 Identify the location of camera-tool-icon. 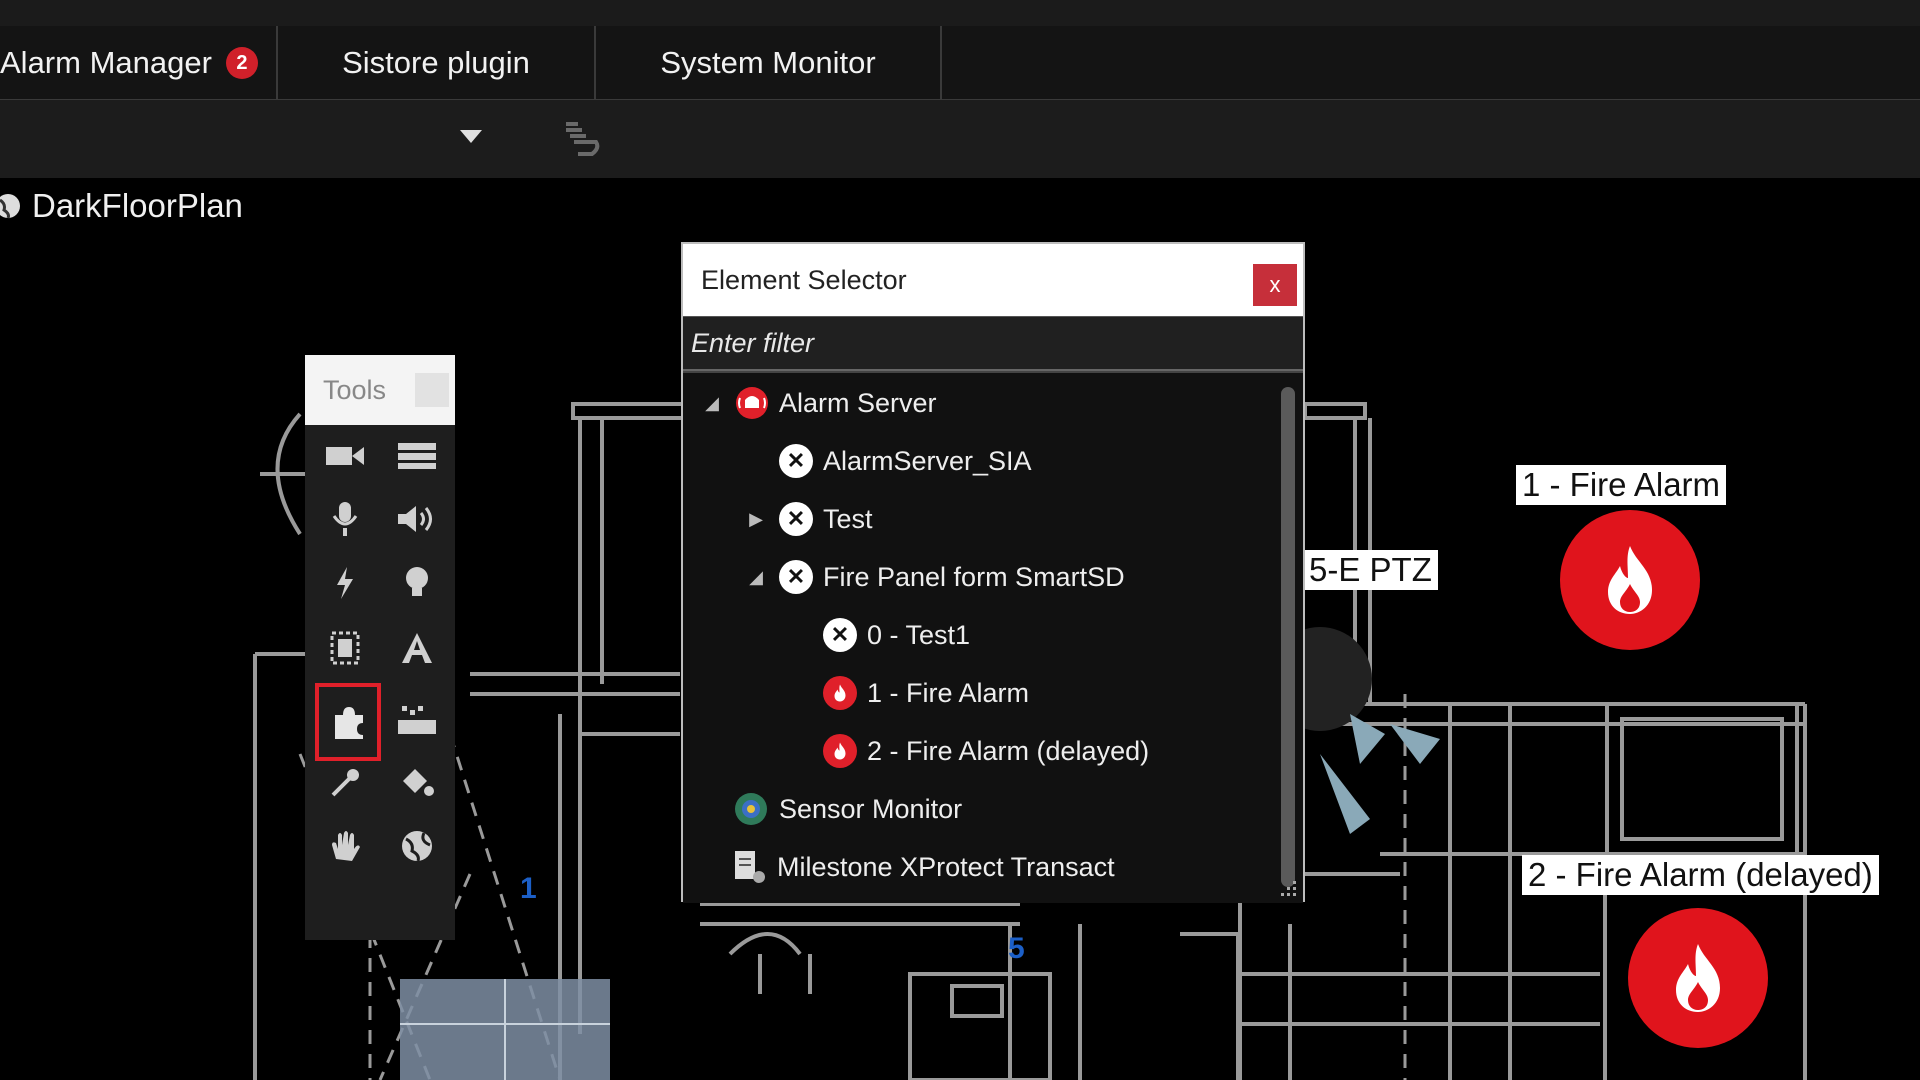
(345, 456).